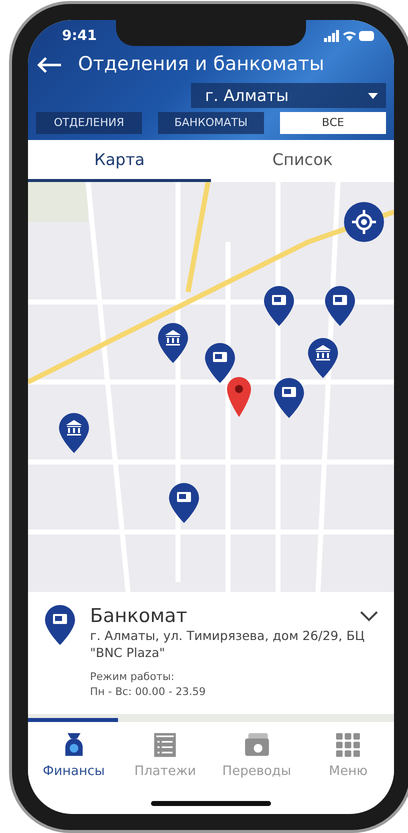 Image resolution: width=408 pixels, height=833 pixels. I want to click on locate-icon, so click(364, 222).